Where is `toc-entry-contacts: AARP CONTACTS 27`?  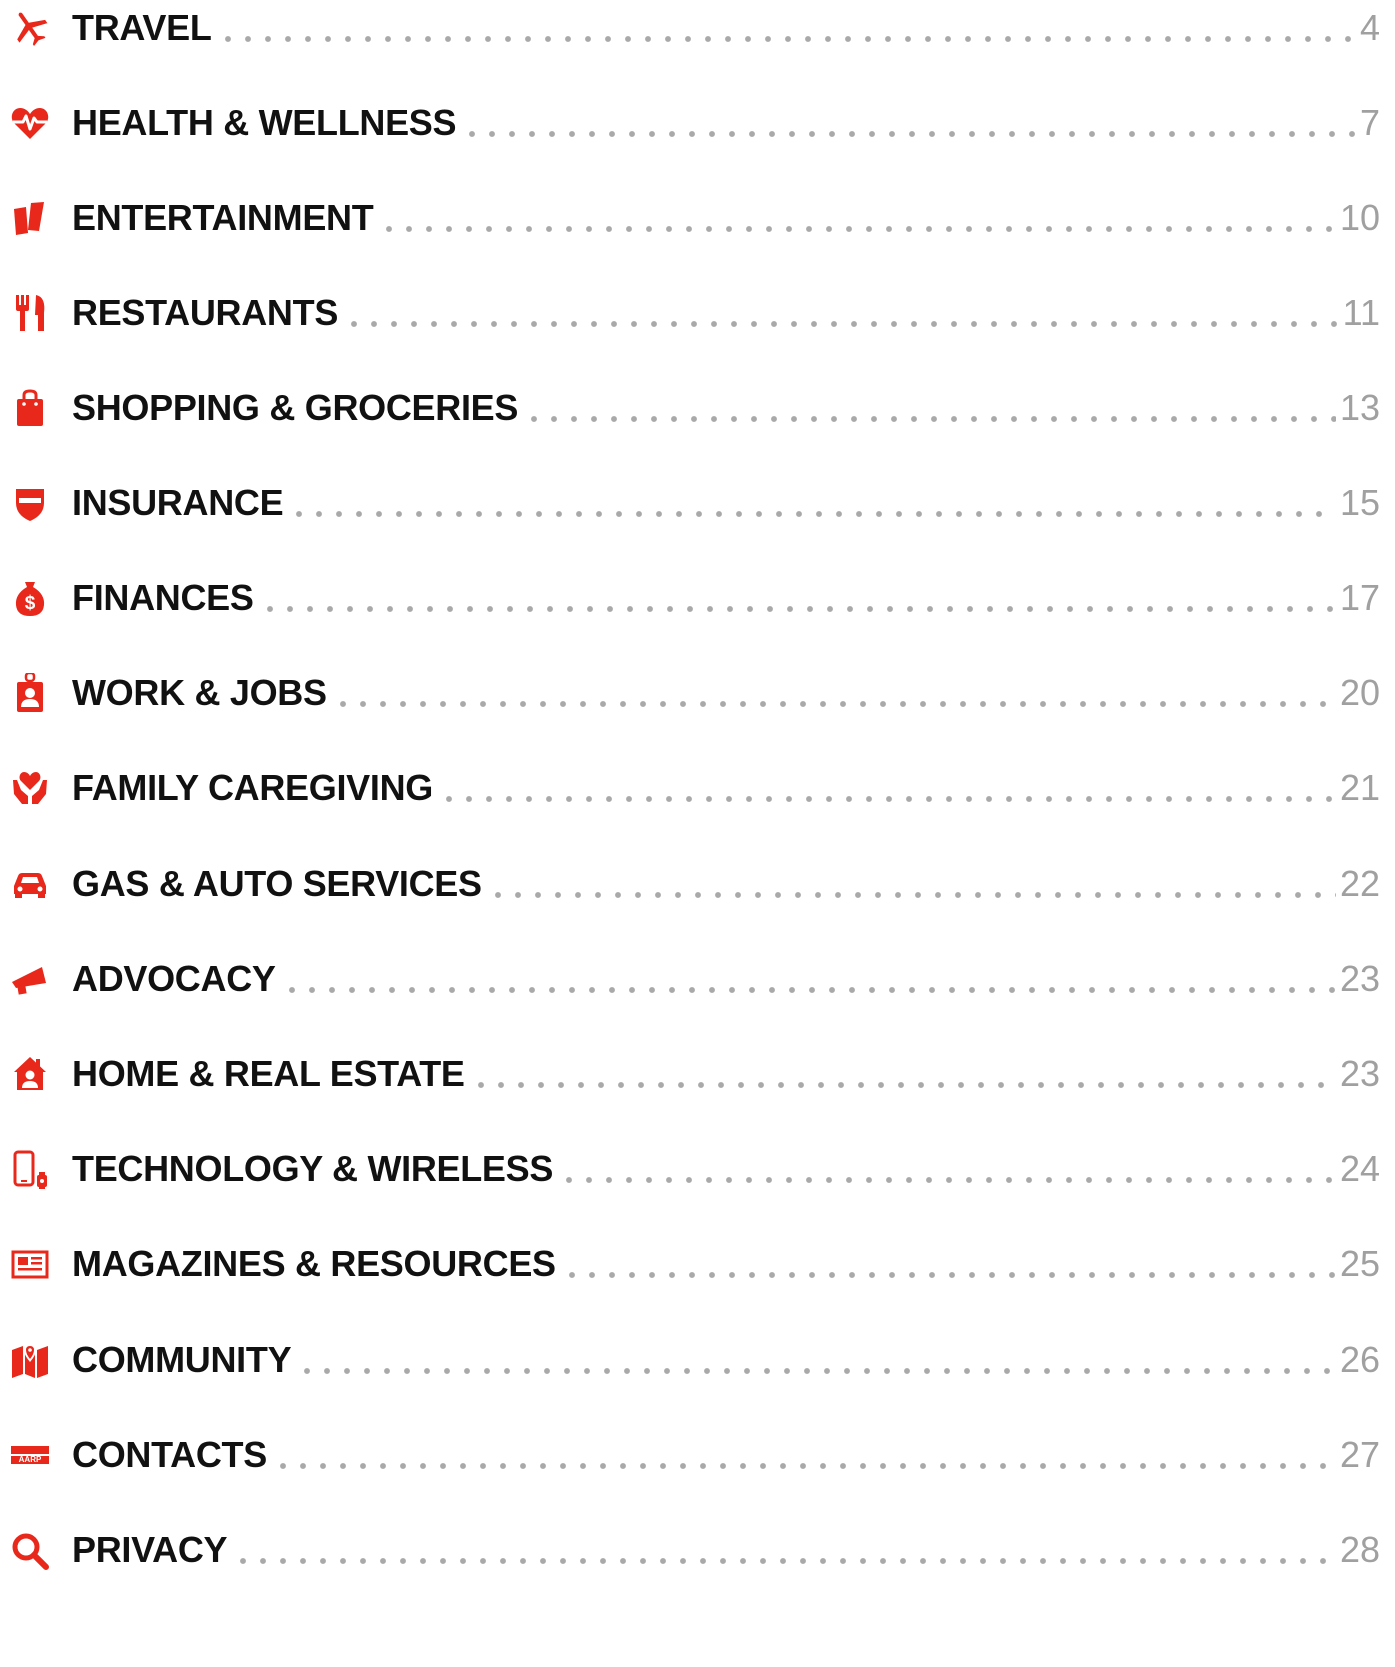
toc-entry-contacts: AARP CONTACTS 27 is located at coordinates (690, 1455).